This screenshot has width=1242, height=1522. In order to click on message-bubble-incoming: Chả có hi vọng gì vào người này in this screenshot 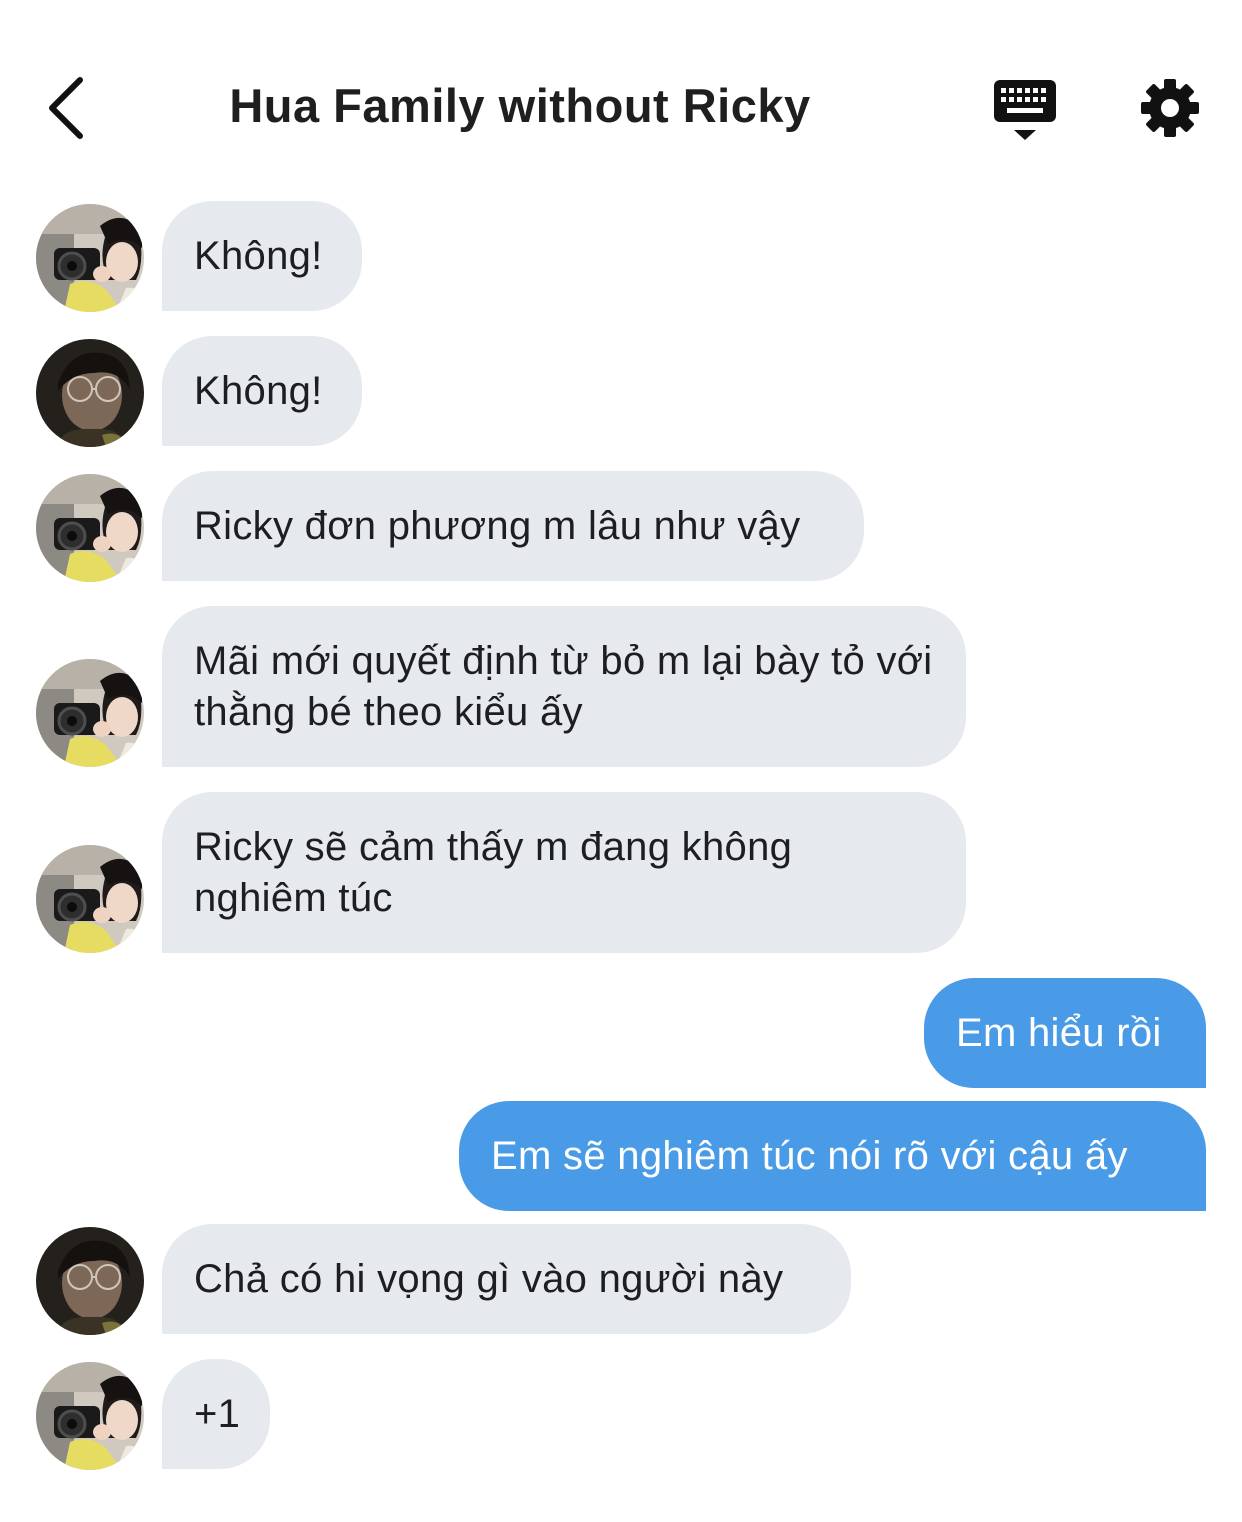, I will do `click(506, 1279)`.